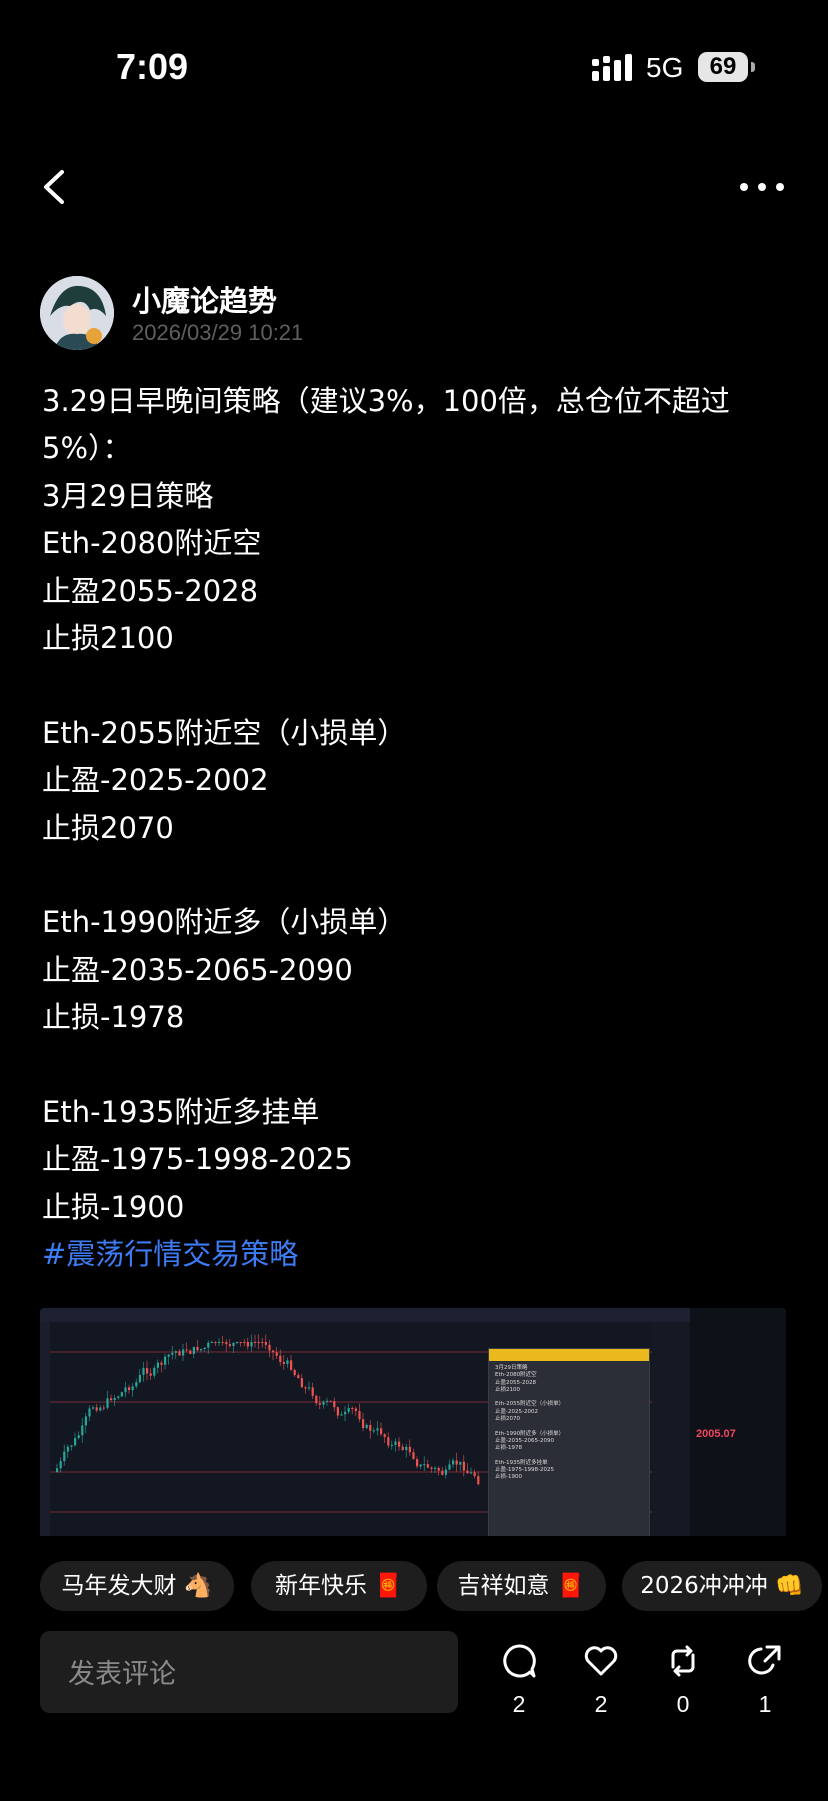  What do you see at coordinates (683, 1684) in the screenshot?
I see `repost-button: 0` at bounding box center [683, 1684].